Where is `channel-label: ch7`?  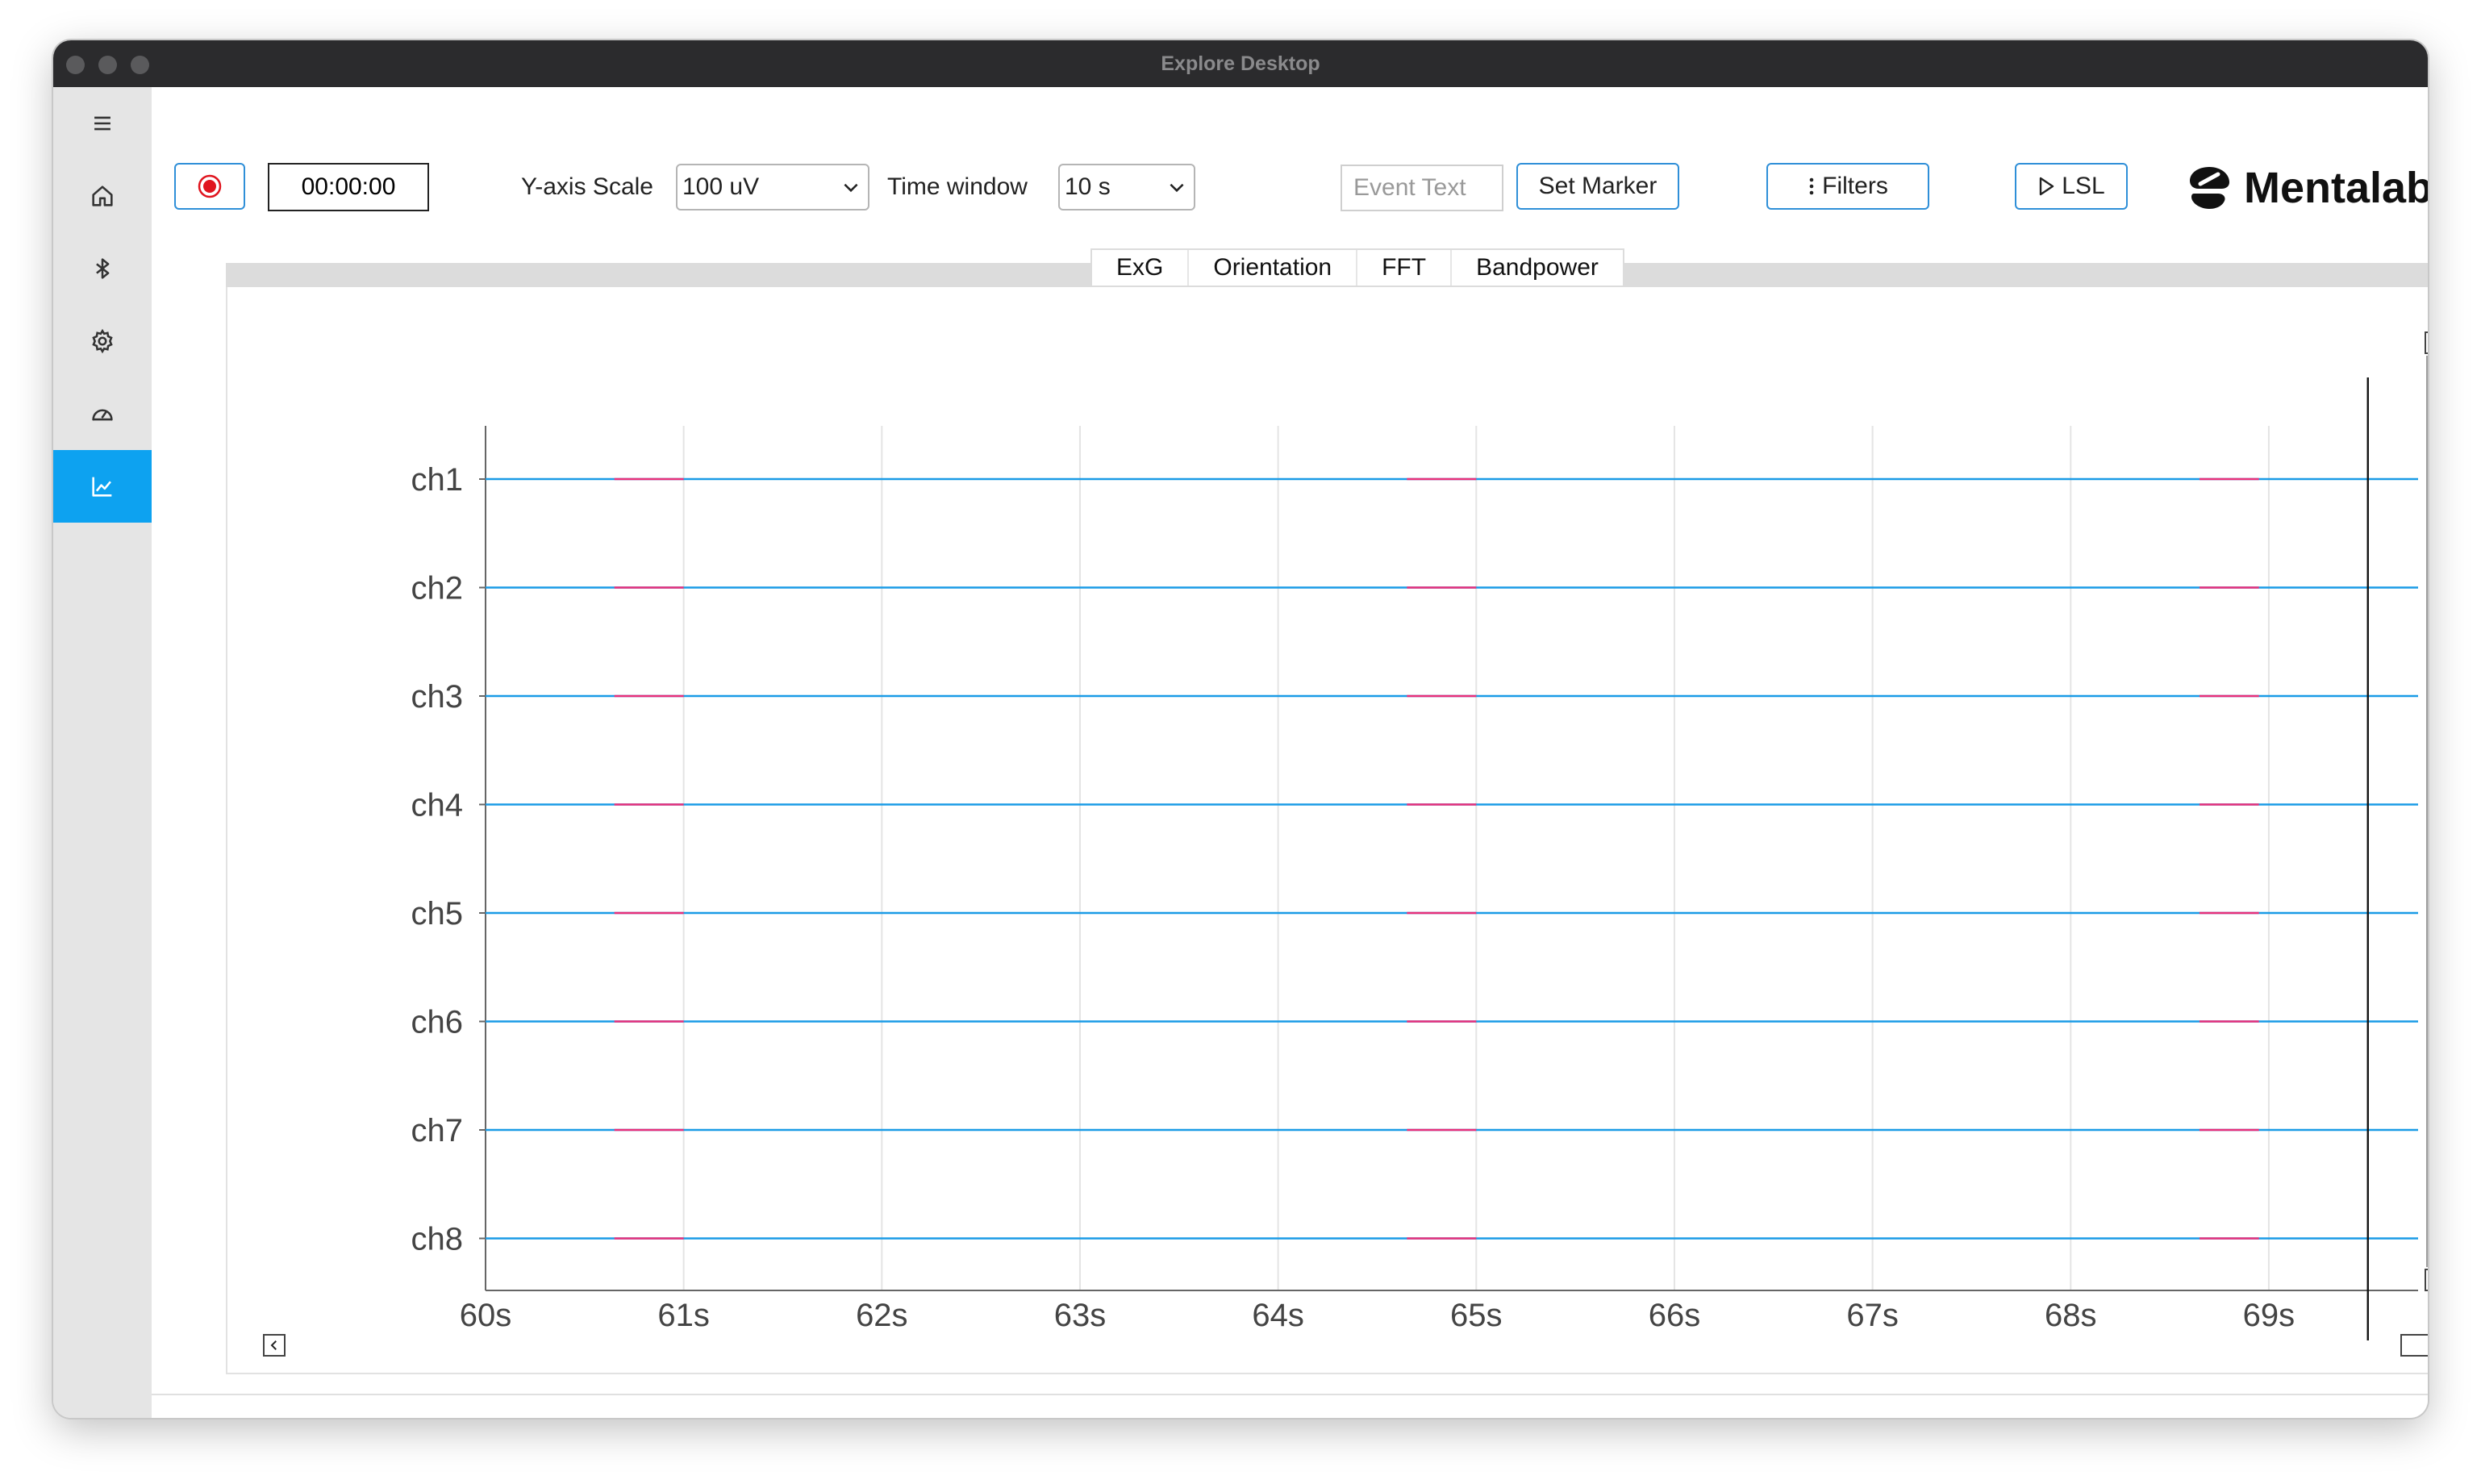
channel-label: ch7 is located at coordinates (437, 1130).